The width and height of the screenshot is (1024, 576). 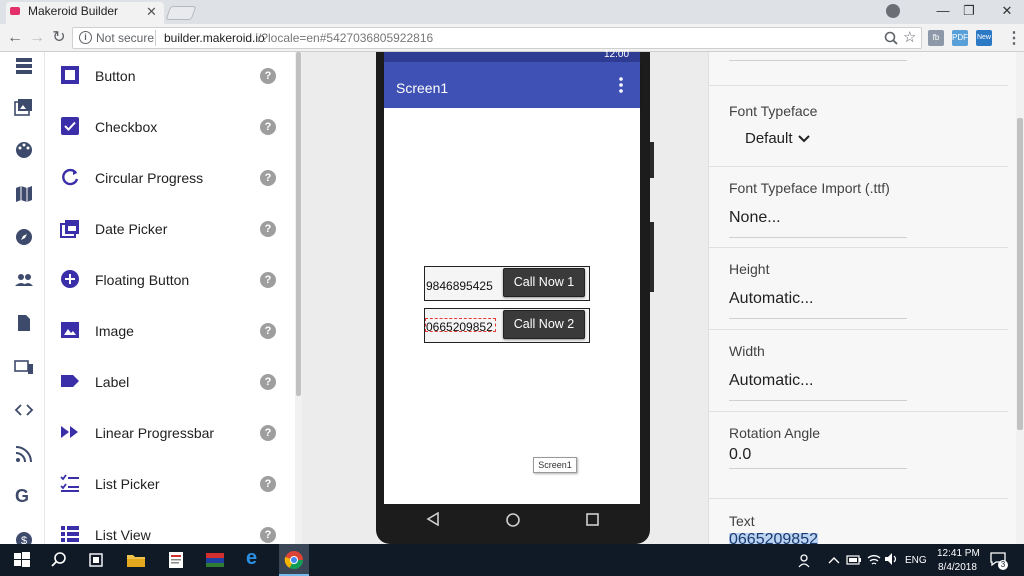 What do you see at coordinates (592, 519) in the screenshot?
I see `nav-recents-icon` at bounding box center [592, 519].